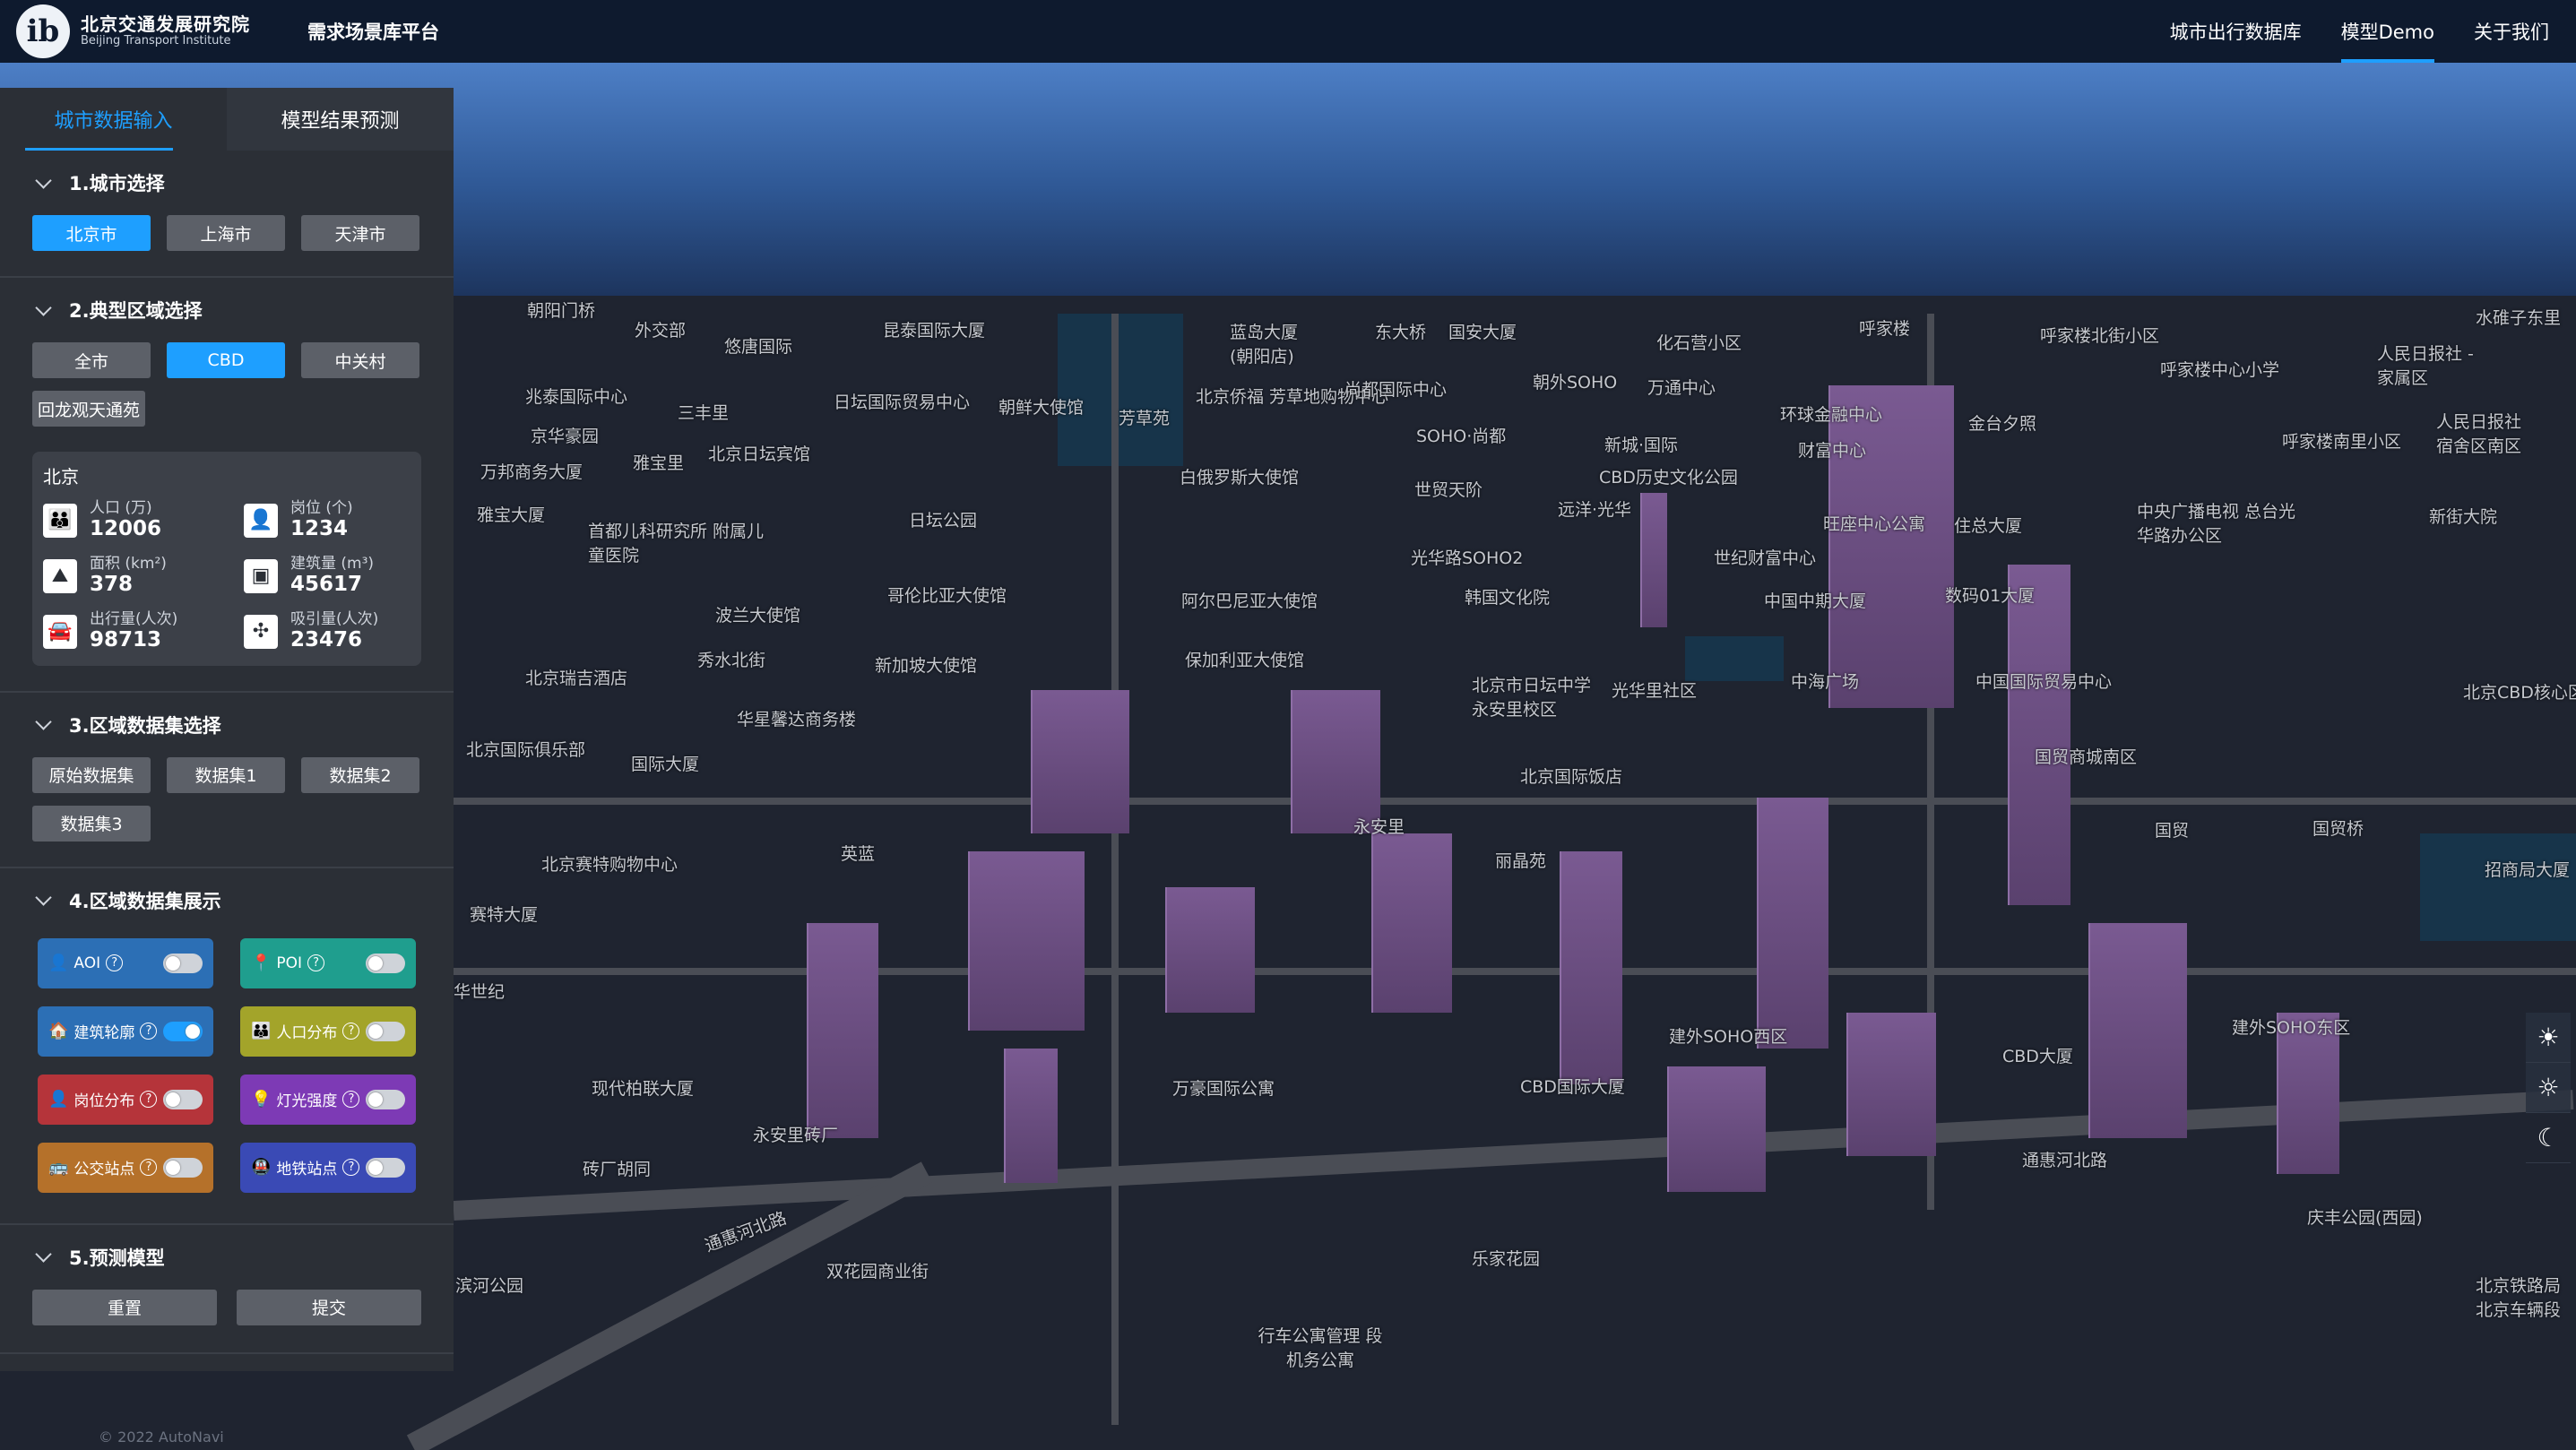  What do you see at coordinates (1395, 388) in the screenshot?
I see `map-label: 尚都国际中心` at bounding box center [1395, 388].